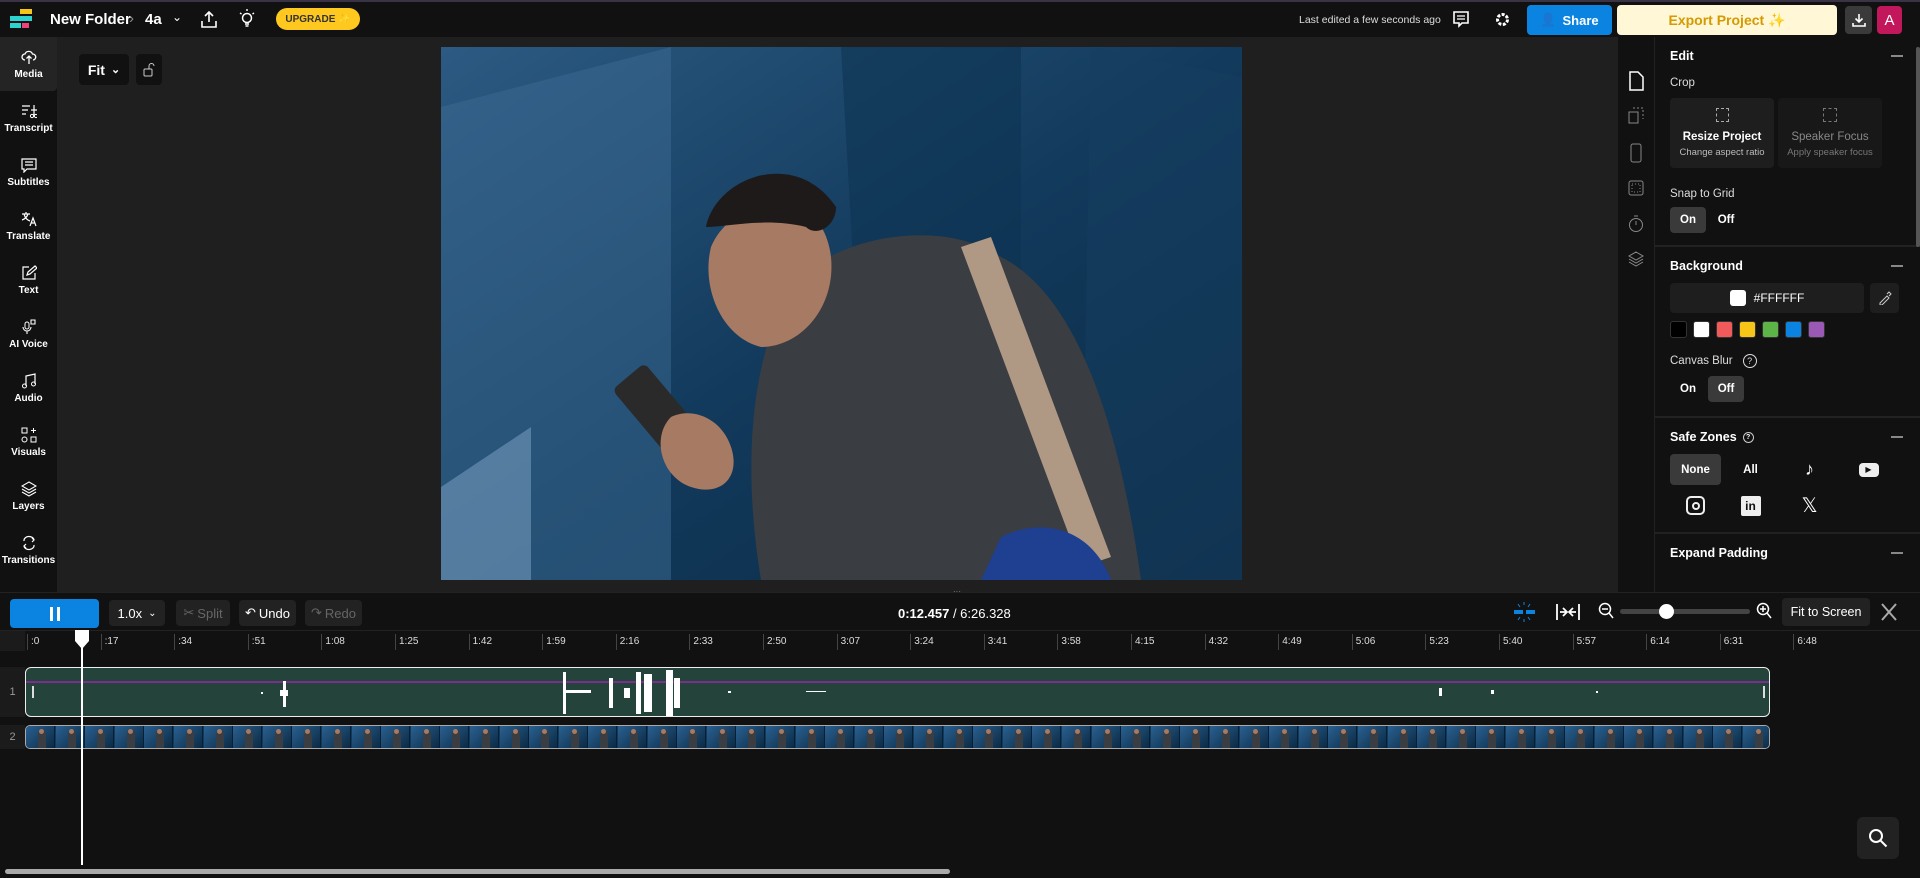 This screenshot has width=1920, height=878. What do you see at coordinates (1688, 389) in the screenshot?
I see `blur-on-toggle: On` at bounding box center [1688, 389].